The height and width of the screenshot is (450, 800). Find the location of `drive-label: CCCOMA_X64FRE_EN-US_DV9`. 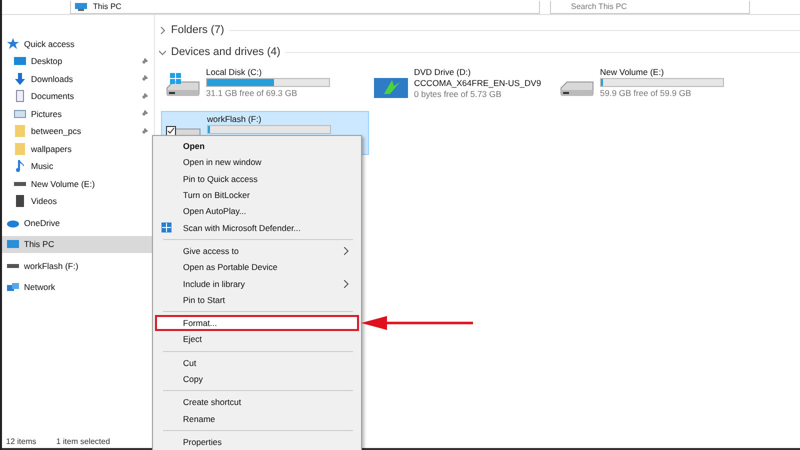

drive-label: CCCOMA_X64FRE_EN-US_DV9 is located at coordinates (478, 83).